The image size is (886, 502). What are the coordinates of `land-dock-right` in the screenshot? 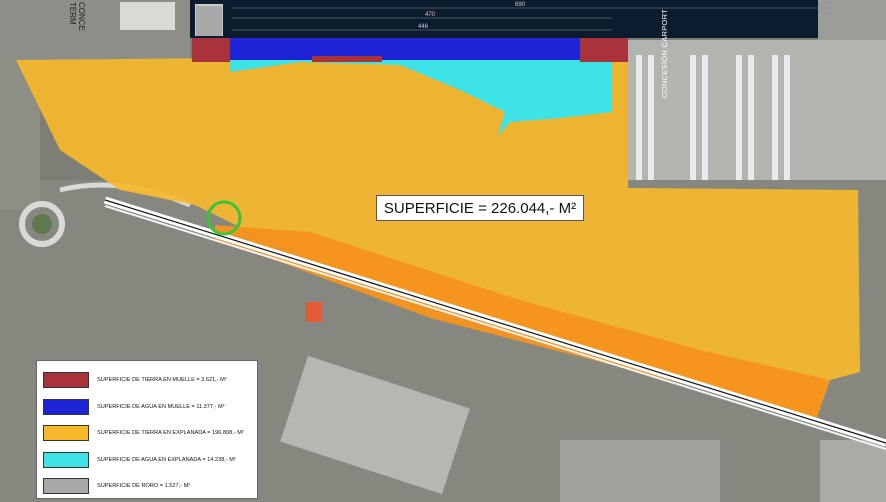 It's located at (604, 50).